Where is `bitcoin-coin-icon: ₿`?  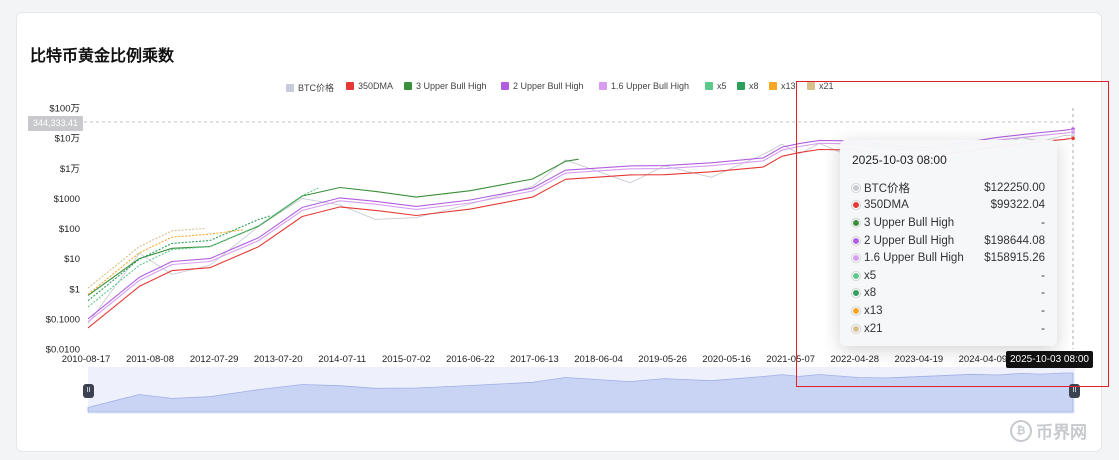
bitcoin-coin-icon: ₿ is located at coordinates (1021, 430).